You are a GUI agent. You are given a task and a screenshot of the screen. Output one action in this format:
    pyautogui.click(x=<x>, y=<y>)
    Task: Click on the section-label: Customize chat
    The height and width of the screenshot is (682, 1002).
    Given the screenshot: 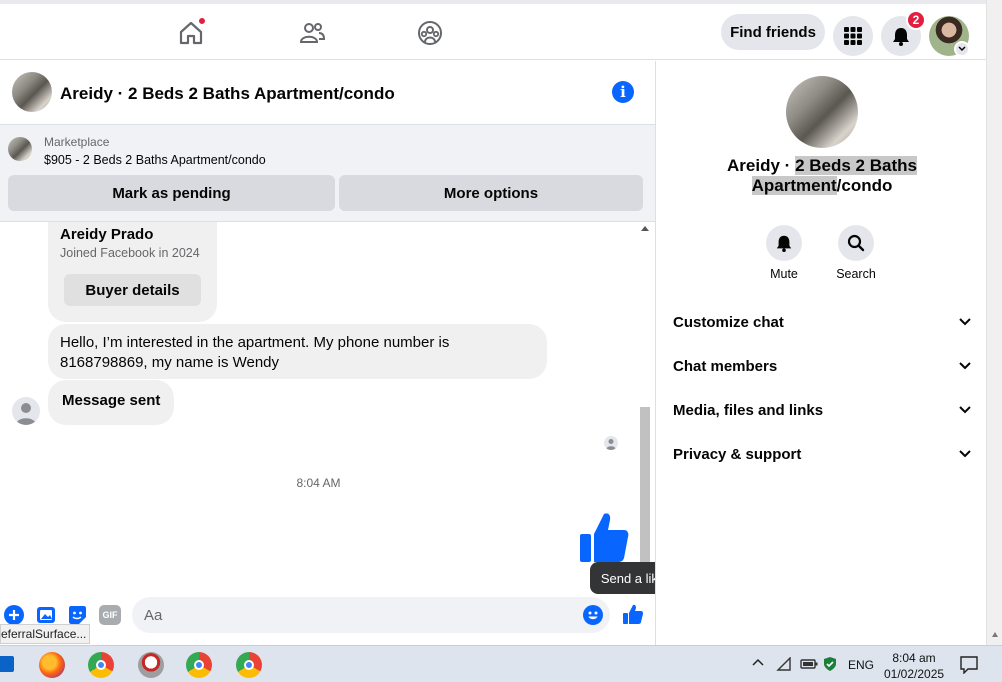 What is the action you would take?
    pyautogui.click(x=728, y=322)
    